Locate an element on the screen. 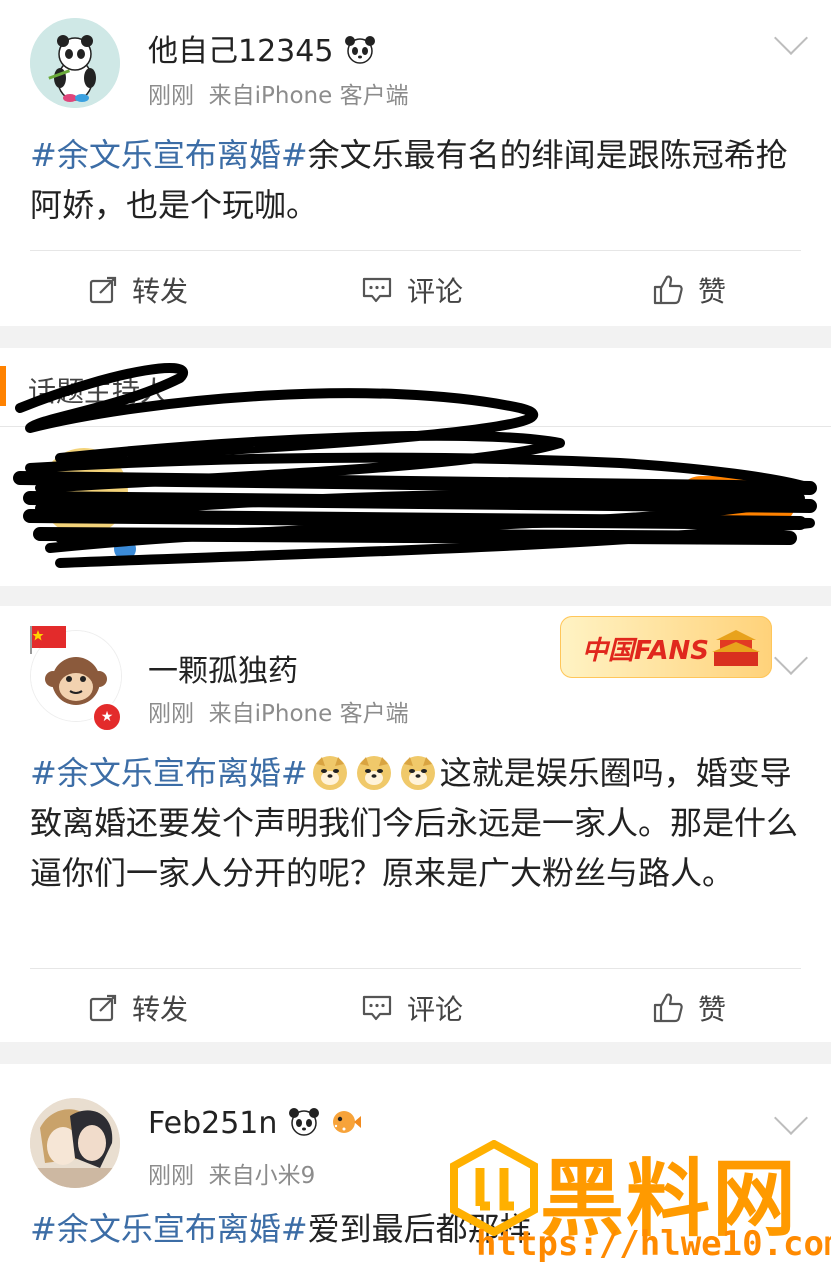  tiananmen-icon is located at coordinates (736, 648).